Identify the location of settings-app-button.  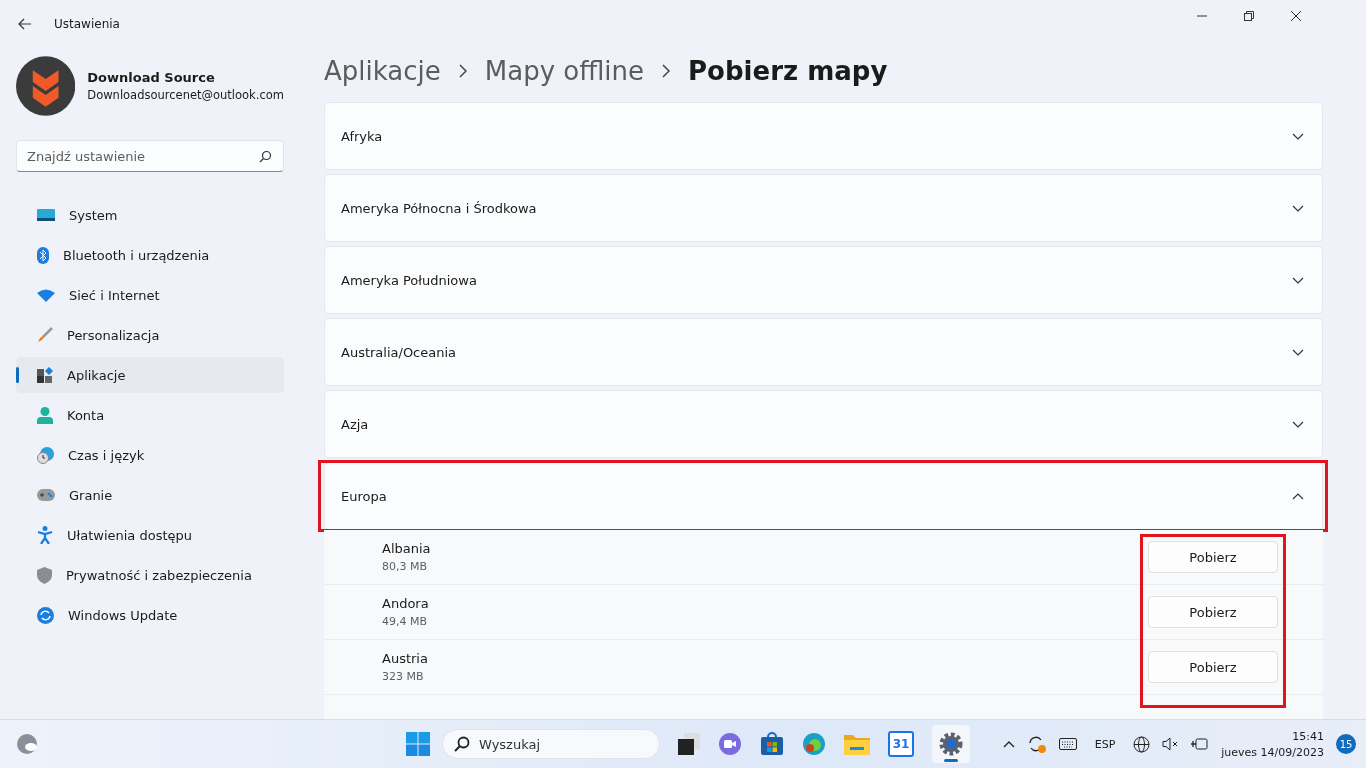
(951, 744).